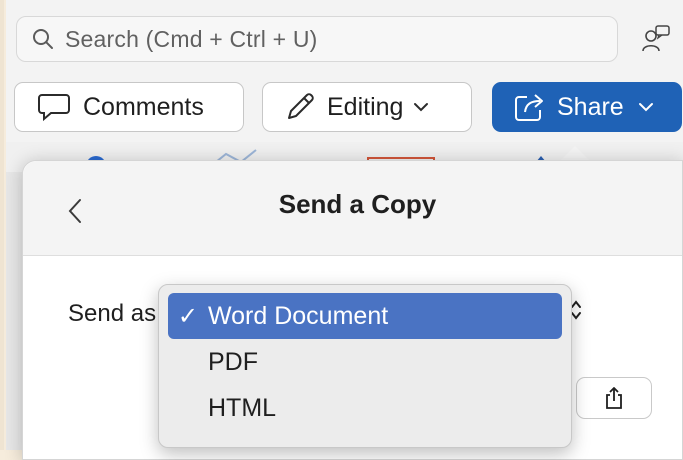 This screenshot has width=683, height=460. I want to click on search-icon, so click(43, 39).